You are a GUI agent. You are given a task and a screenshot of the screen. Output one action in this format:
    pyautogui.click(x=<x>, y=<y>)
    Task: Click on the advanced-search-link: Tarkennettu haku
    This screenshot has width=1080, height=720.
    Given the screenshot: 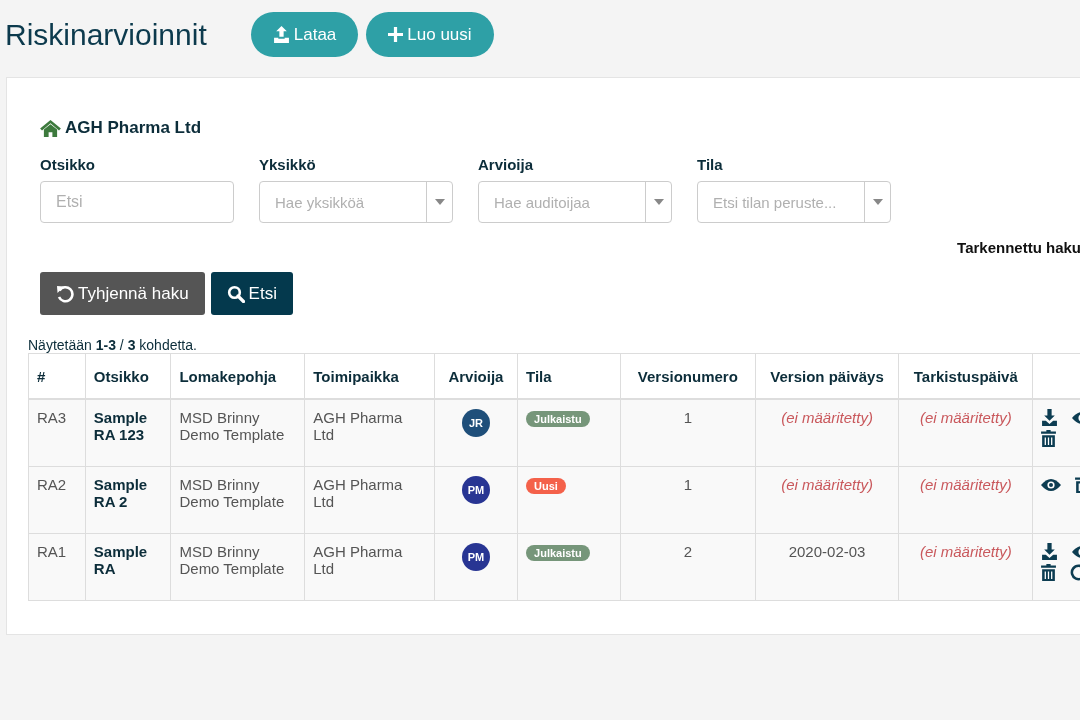 What is the action you would take?
    pyautogui.click(x=1018, y=247)
    